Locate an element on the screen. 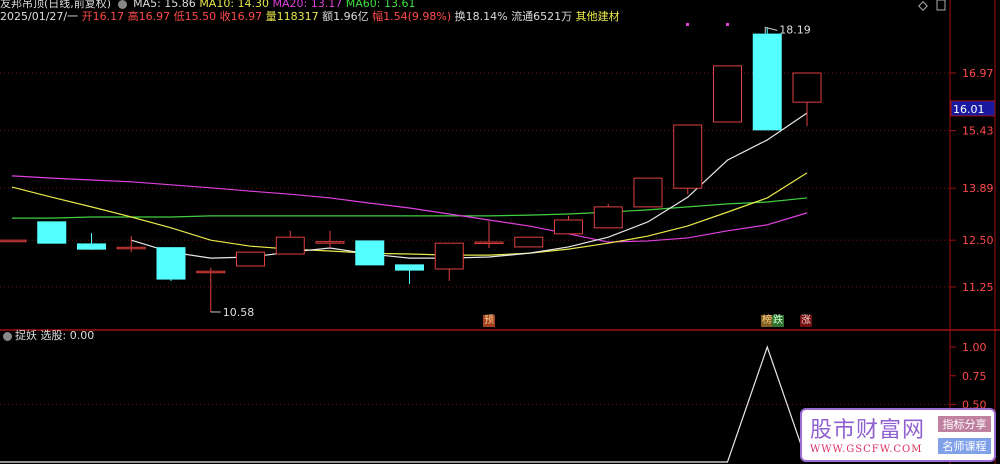 This screenshot has width=1000, height=464. watermark-logo: 股市财富网 WWW.GSCFW.COM 指标分享 名师课程 is located at coordinates (898, 435).